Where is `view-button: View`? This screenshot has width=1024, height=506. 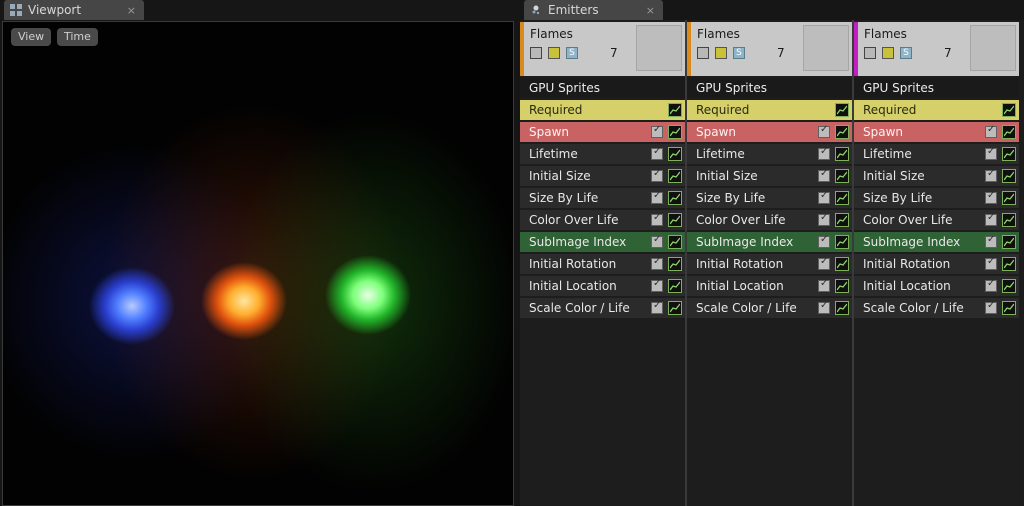 view-button: View is located at coordinates (31, 37).